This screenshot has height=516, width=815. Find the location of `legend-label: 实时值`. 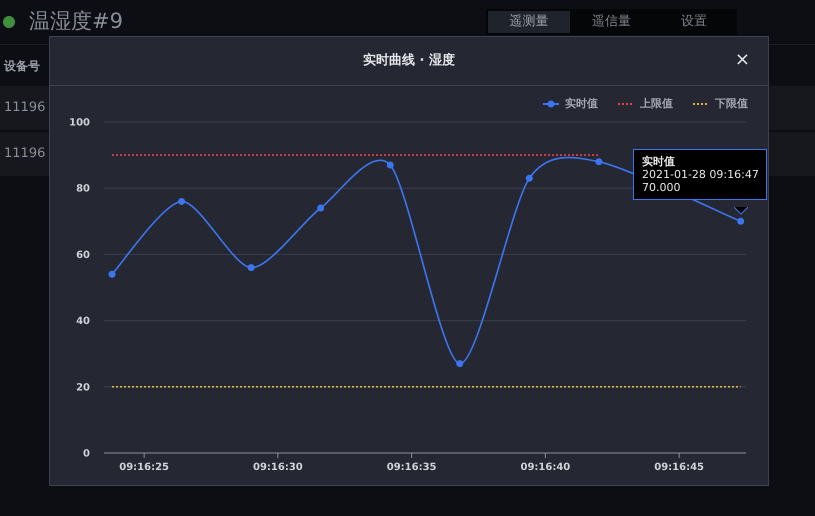

legend-label: 实时值 is located at coordinates (581, 104).